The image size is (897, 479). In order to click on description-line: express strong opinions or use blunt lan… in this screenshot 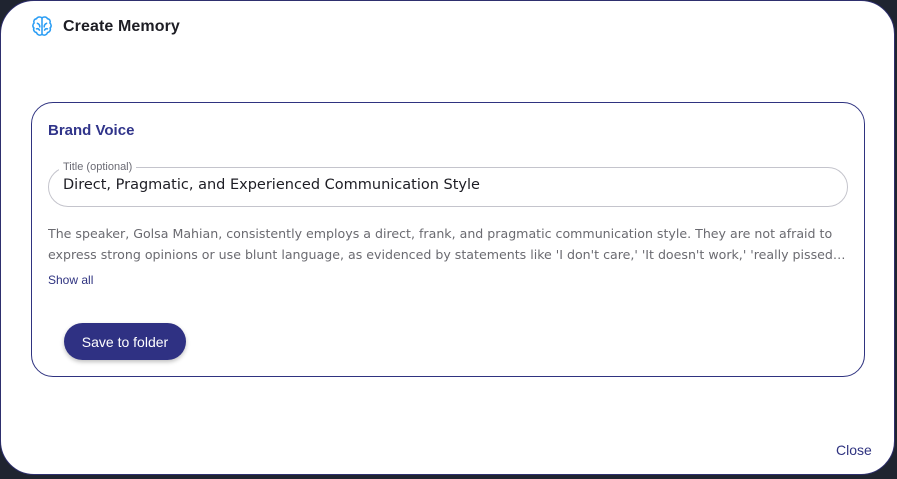, I will do `click(447, 254)`.